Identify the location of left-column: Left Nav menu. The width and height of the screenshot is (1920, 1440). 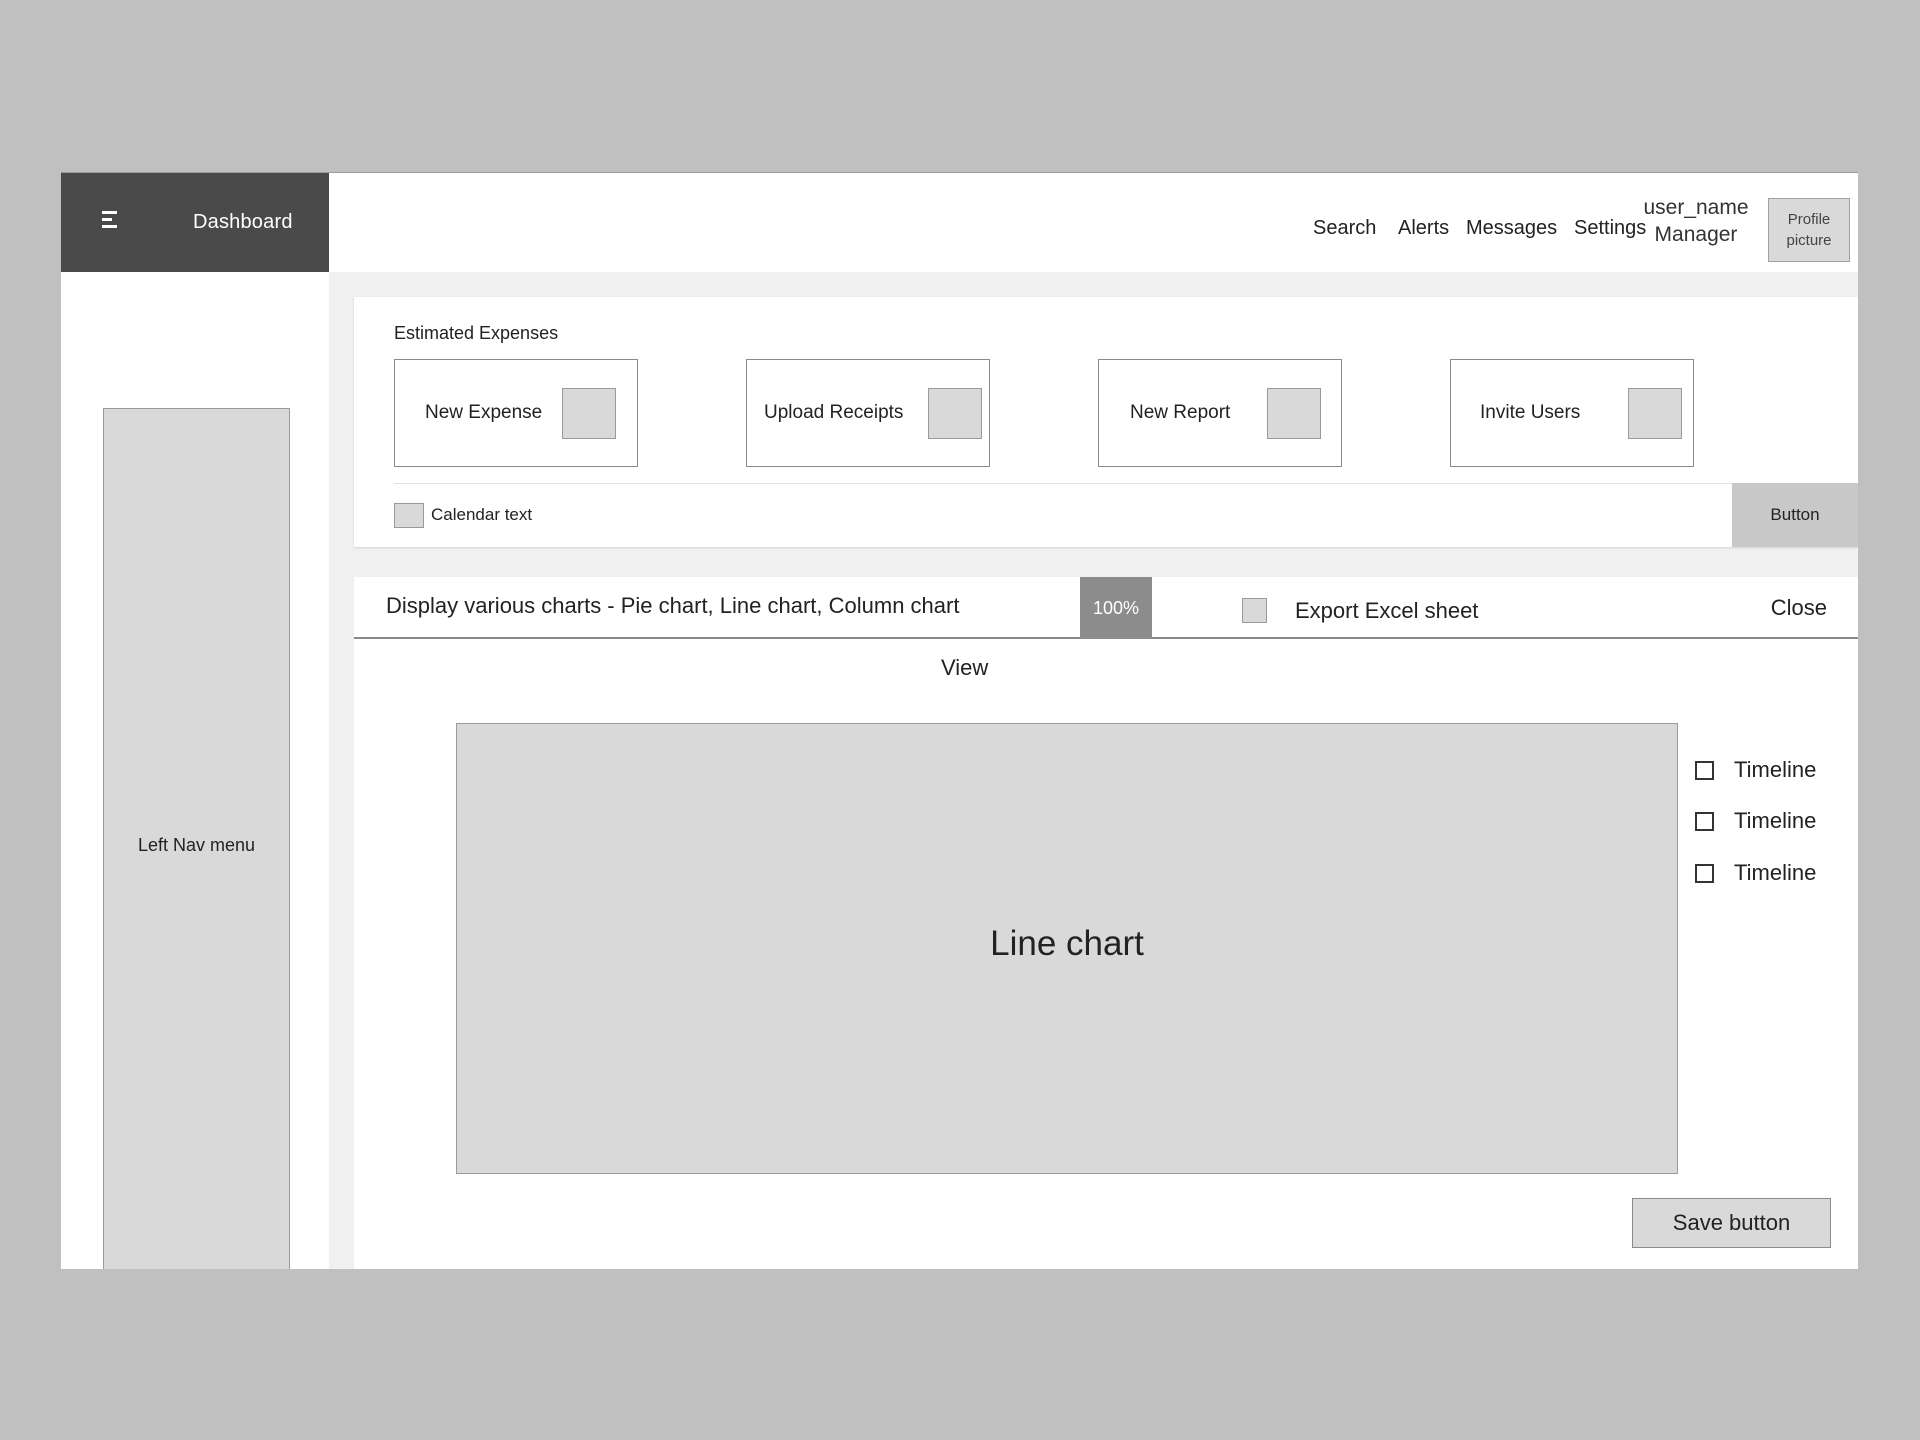
(195, 770).